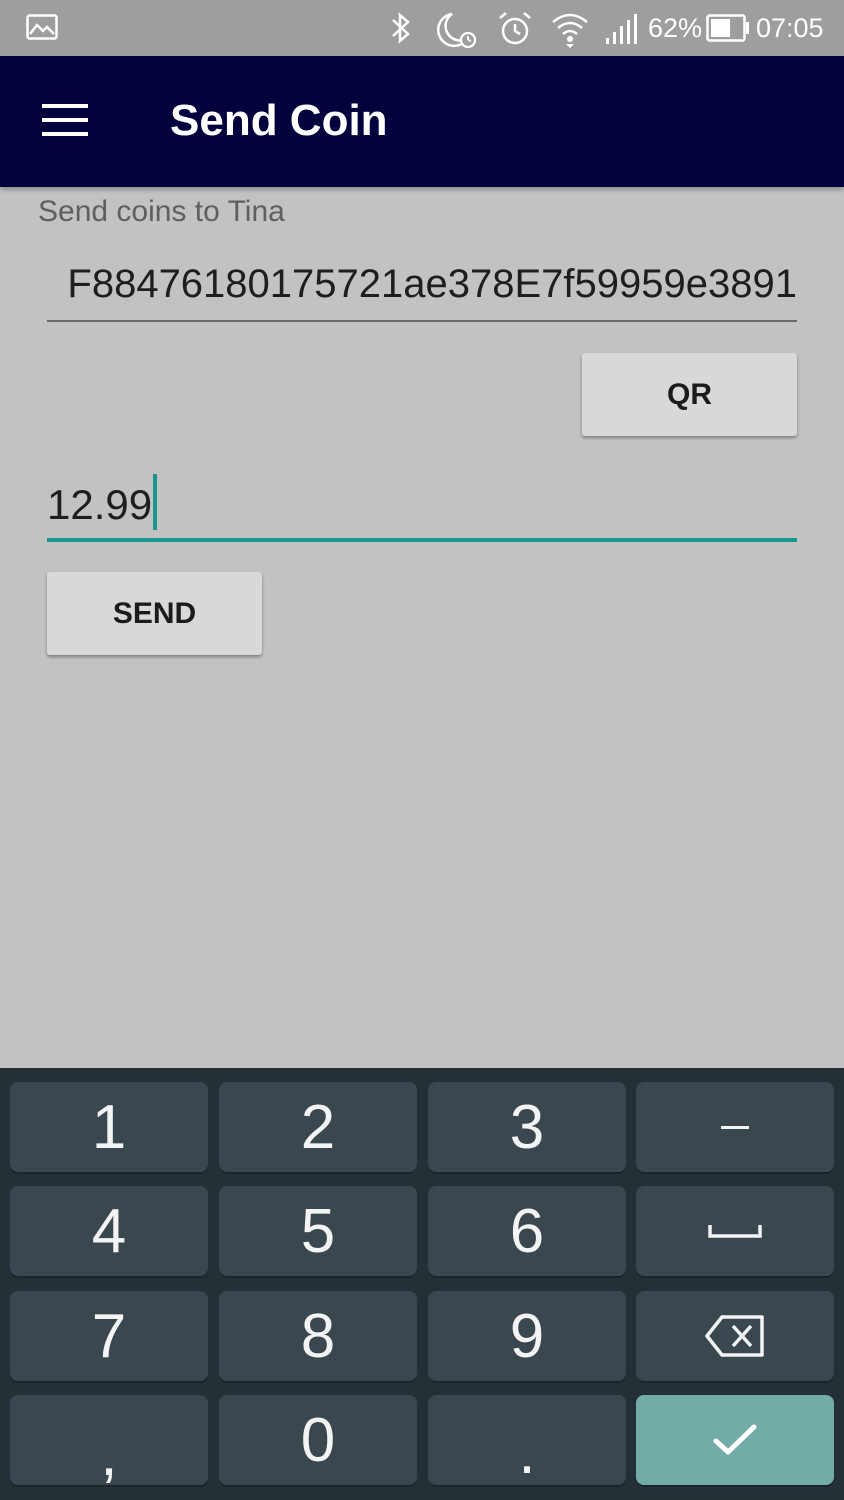 The width and height of the screenshot is (844, 1500). Describe the element at coordinates (623, 31) in the screenshot. I see `signal-icon` at that location.